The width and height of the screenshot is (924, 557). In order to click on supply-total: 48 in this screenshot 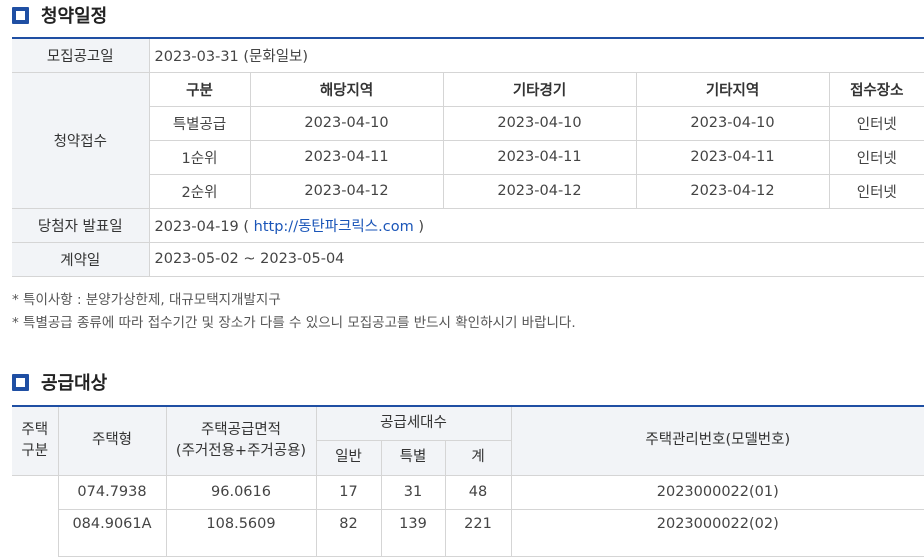, I will do `click(478, 492)`.